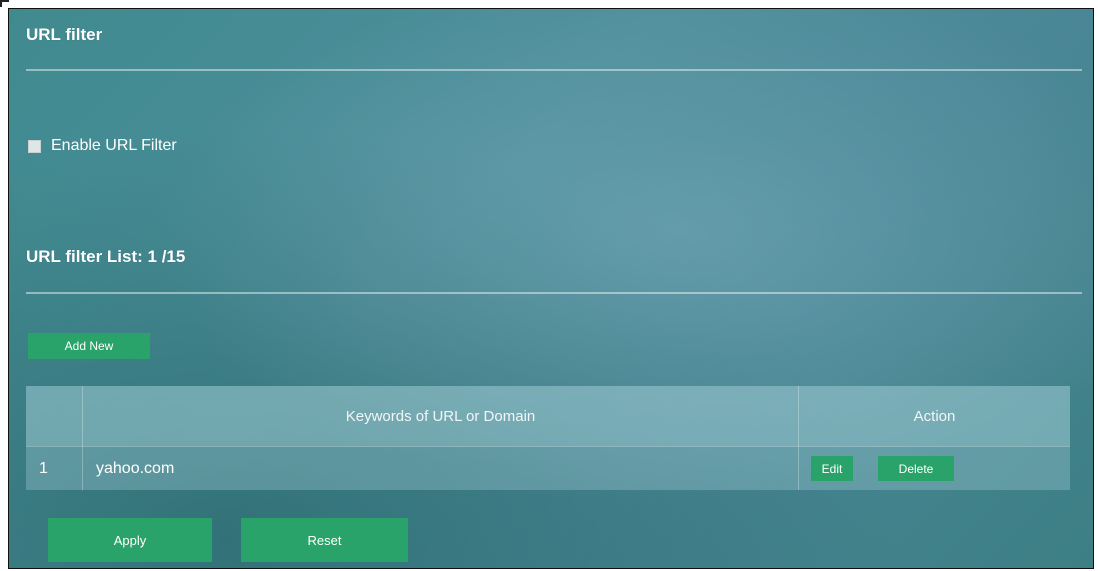  I want to click on enable-url-filter-label: Enable URL Filter, so click(114, 145).